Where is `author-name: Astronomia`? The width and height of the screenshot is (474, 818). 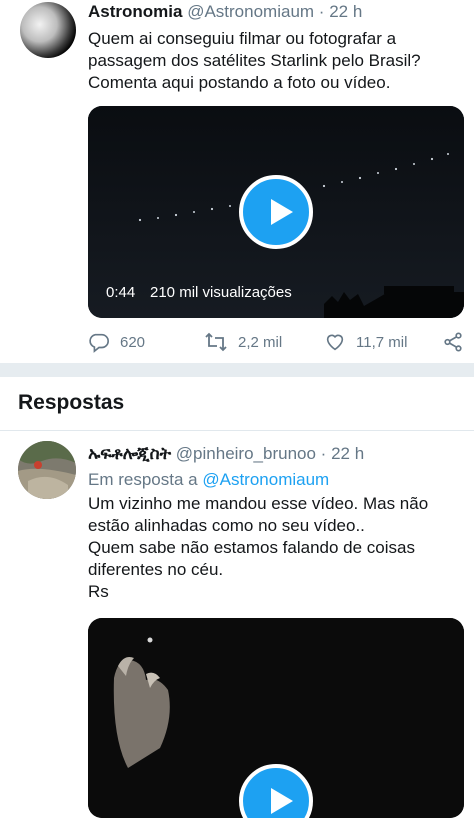 author-name: Astronomia is located at coordinates (135, 11).